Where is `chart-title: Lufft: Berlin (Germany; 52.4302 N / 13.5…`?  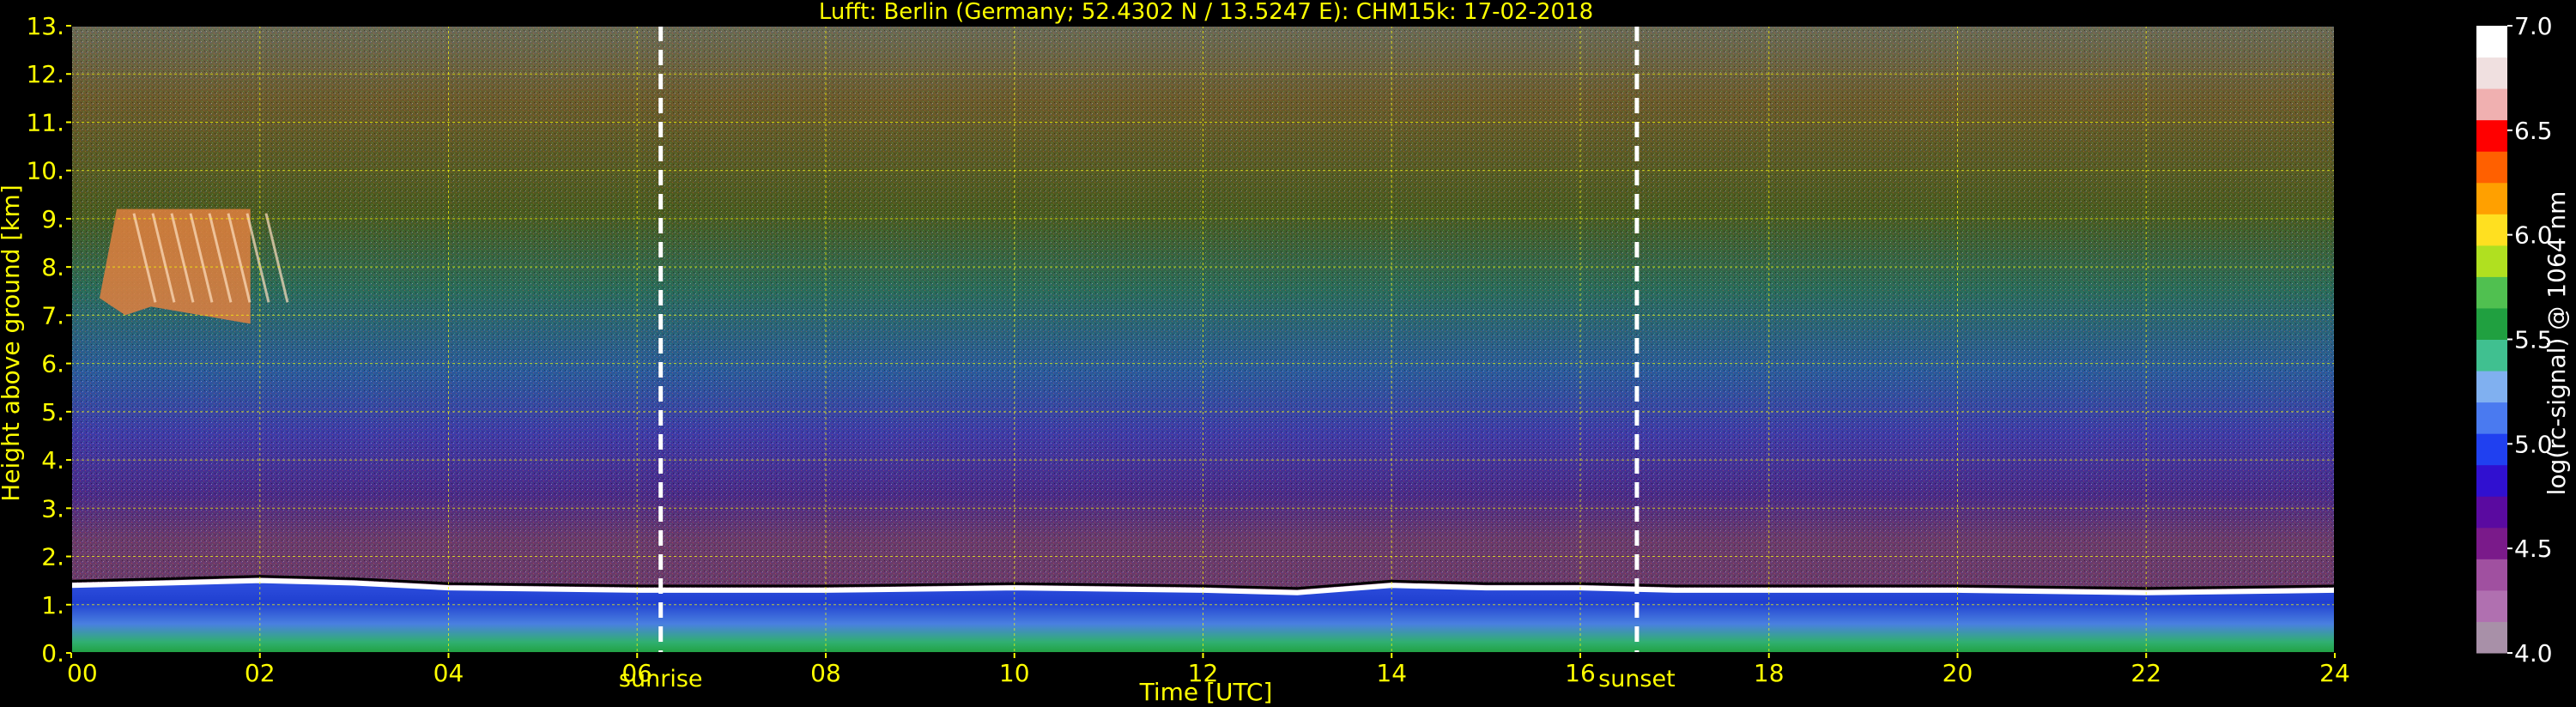 chart-title: Lufft: Berlin (Germany; 52.4302 N / 13.5… is located at coordinates (1206, 12).